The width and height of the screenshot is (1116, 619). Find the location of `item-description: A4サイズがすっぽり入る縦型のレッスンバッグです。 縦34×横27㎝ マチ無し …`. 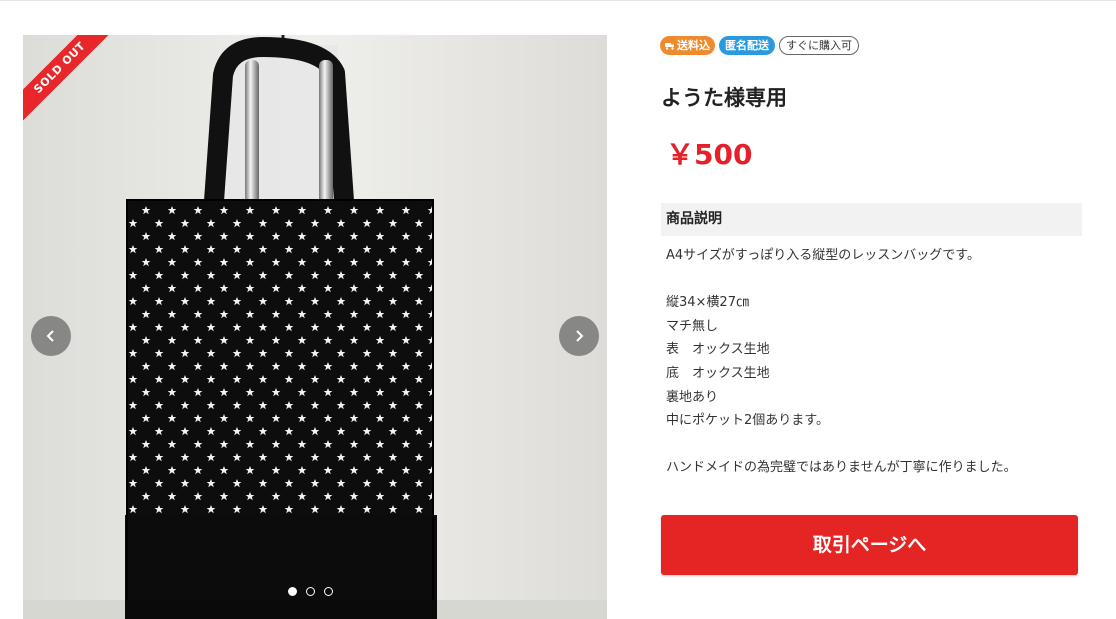

item-description: A4サイズがすっぽり入る縦型のレッスンバッグです。 縦34×横27㎝ マチ無し … is located at coordinates (871, 362).